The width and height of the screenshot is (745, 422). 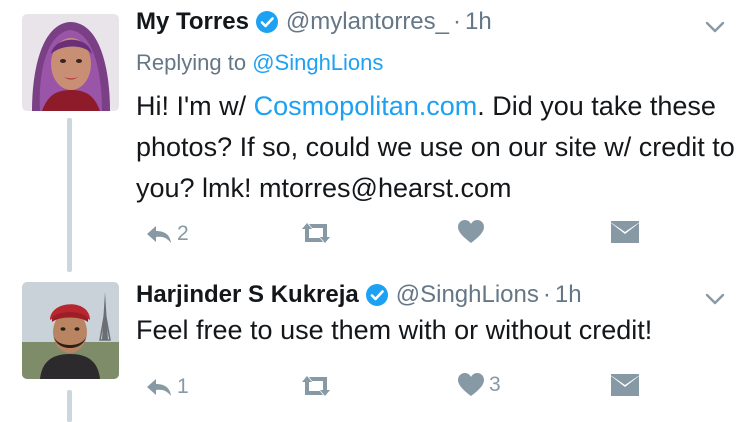 What do you see at coordinates (366, 106) in the screenshot?
I see `tweet-link: Cosmopolitan.com` at bounding box center [366, 106].